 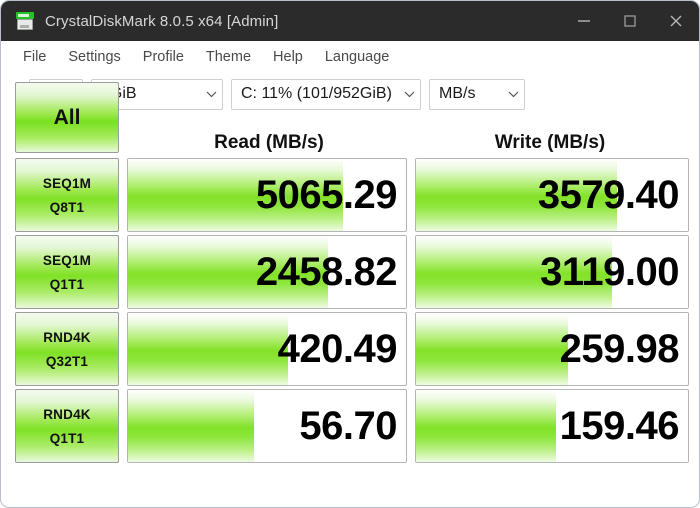 What do you see at coordinates (67, 195) in the screenshot?
I see `test-button-seq1m-q8t1: SEQ1M Q8T1` at bounding box center [67, 195].